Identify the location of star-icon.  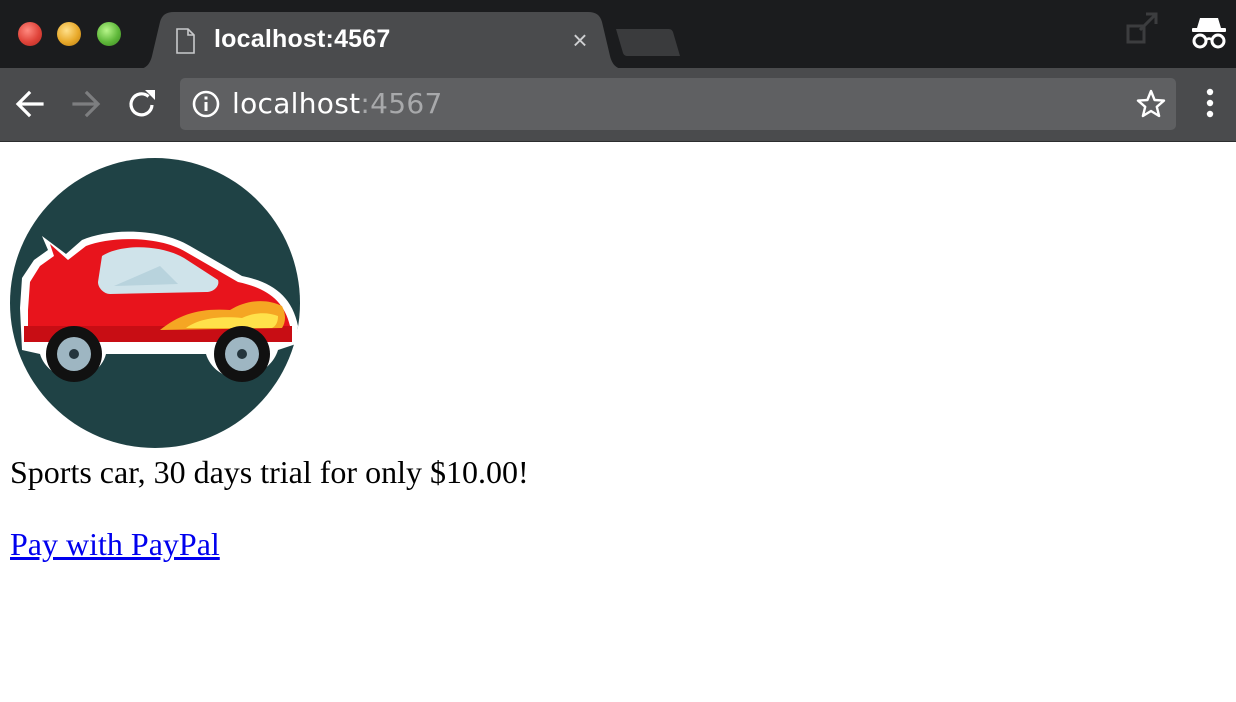
(1151, 104).